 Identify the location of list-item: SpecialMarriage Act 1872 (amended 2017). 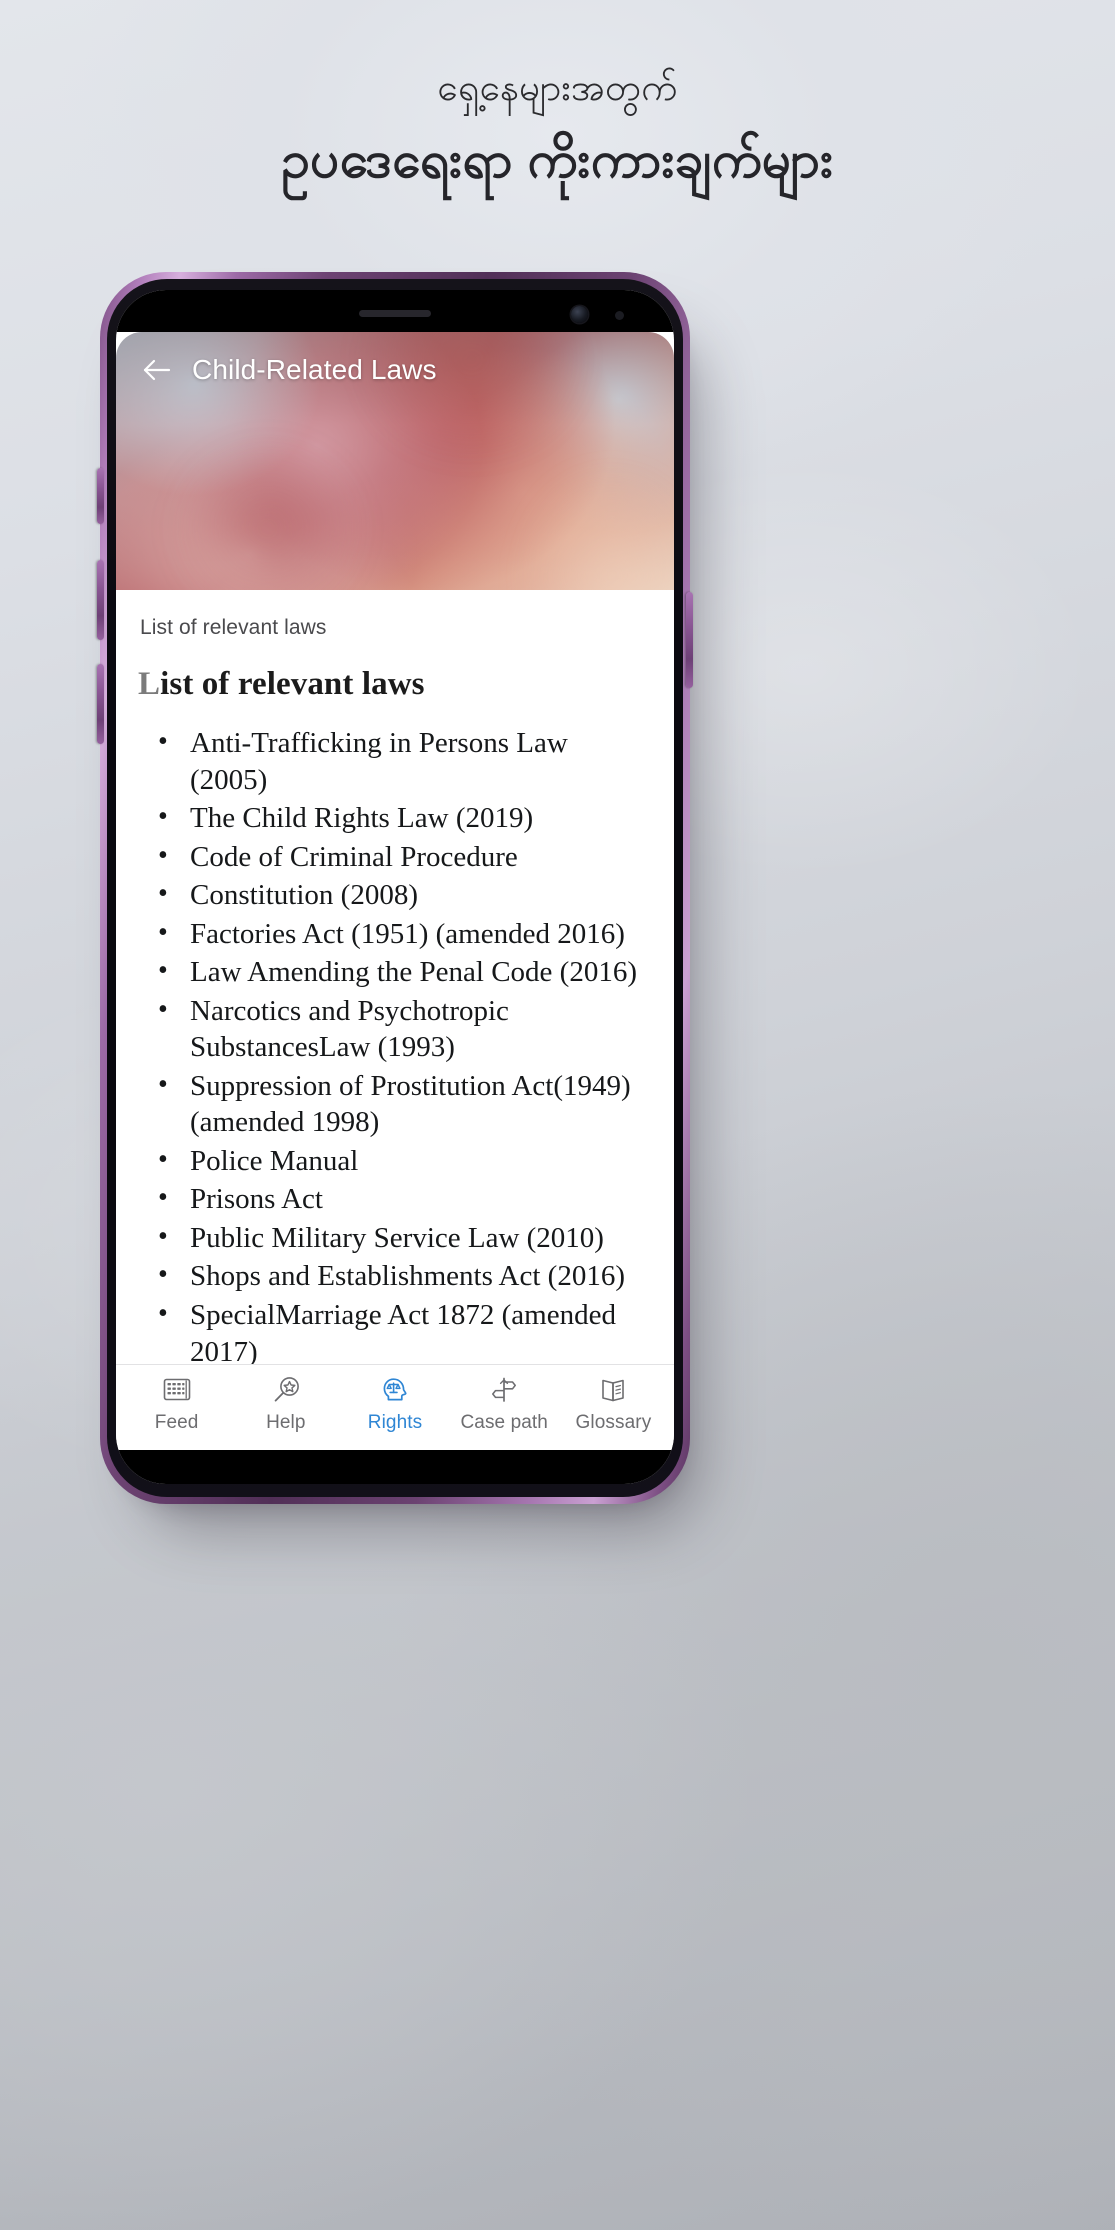
(405, 1330).